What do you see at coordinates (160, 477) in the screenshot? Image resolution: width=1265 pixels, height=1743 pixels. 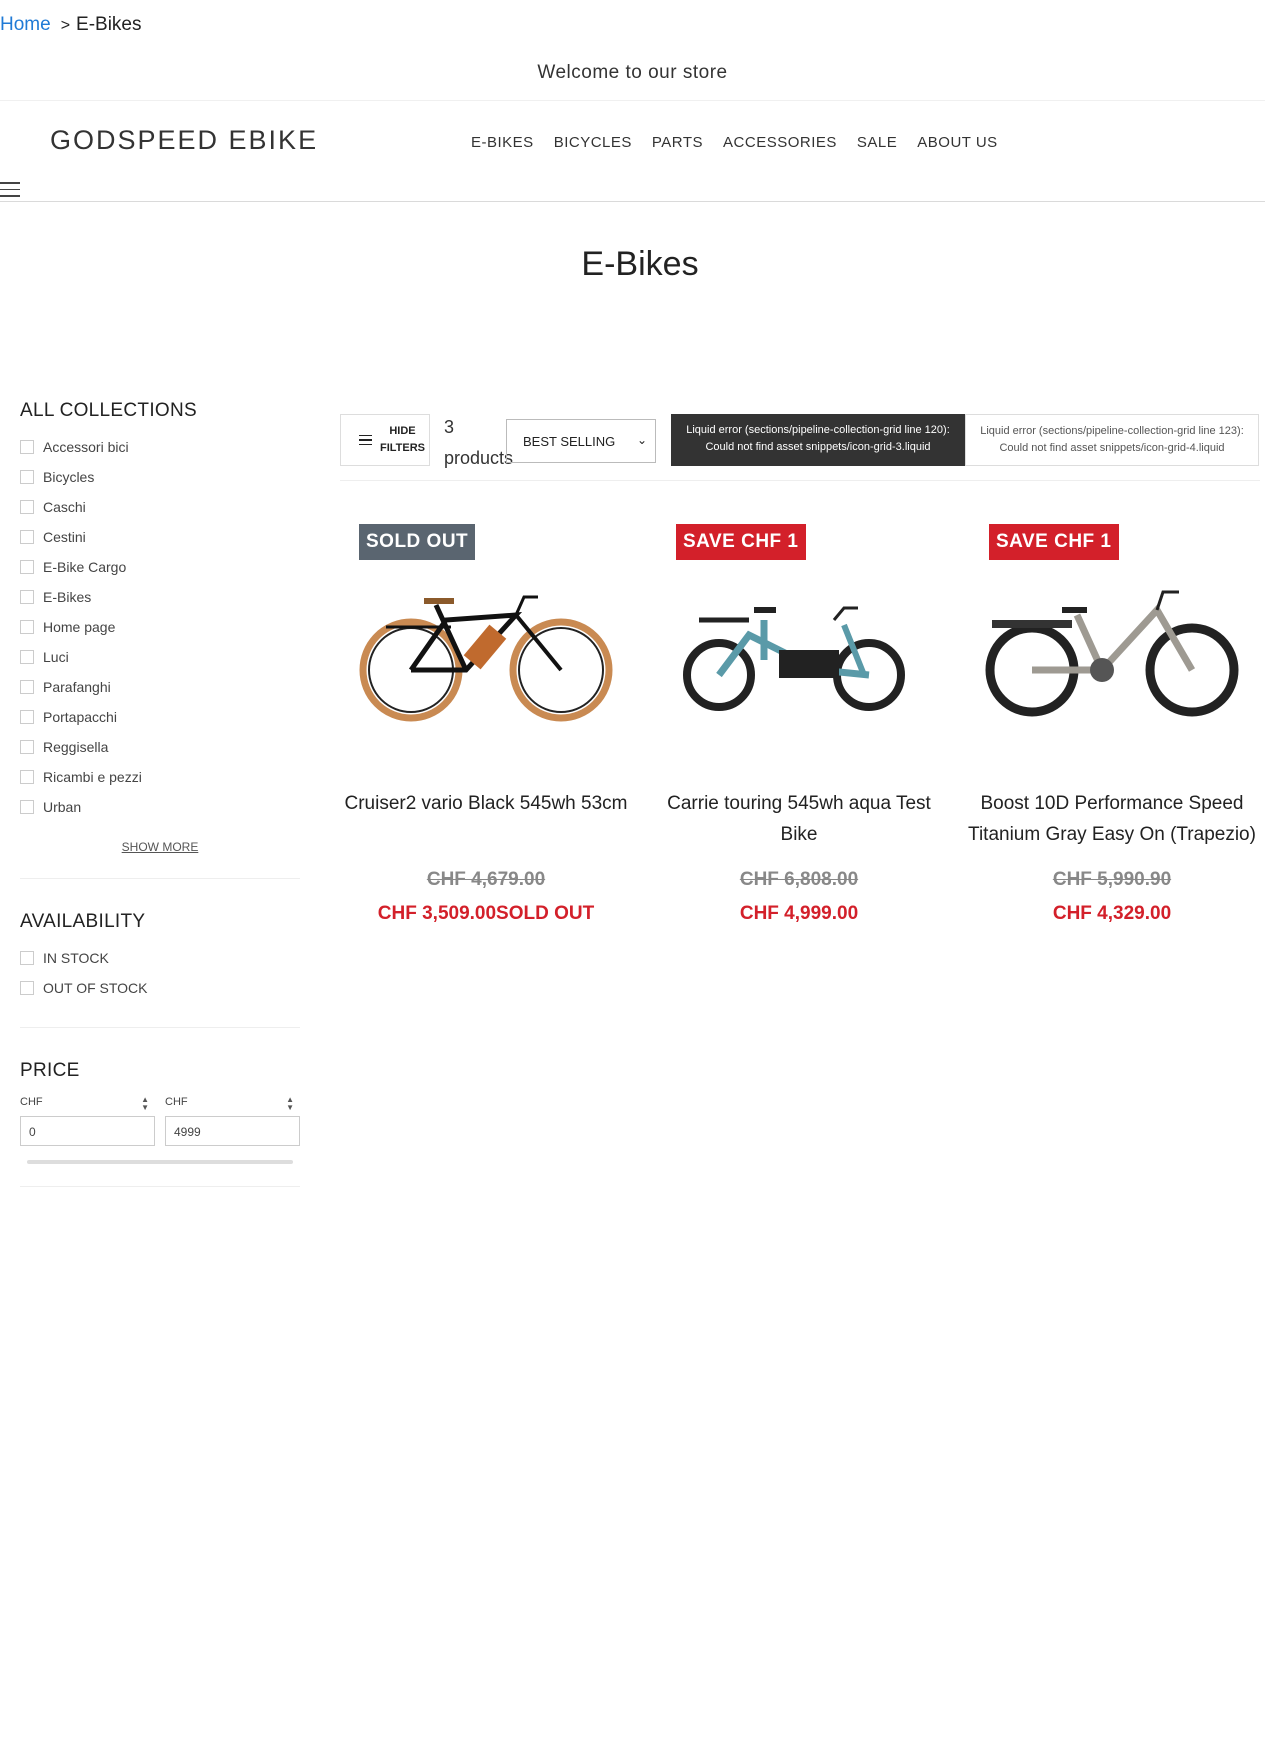 I see `filter-option-bicycles: Bicycles` at bounding box center [160, 477].